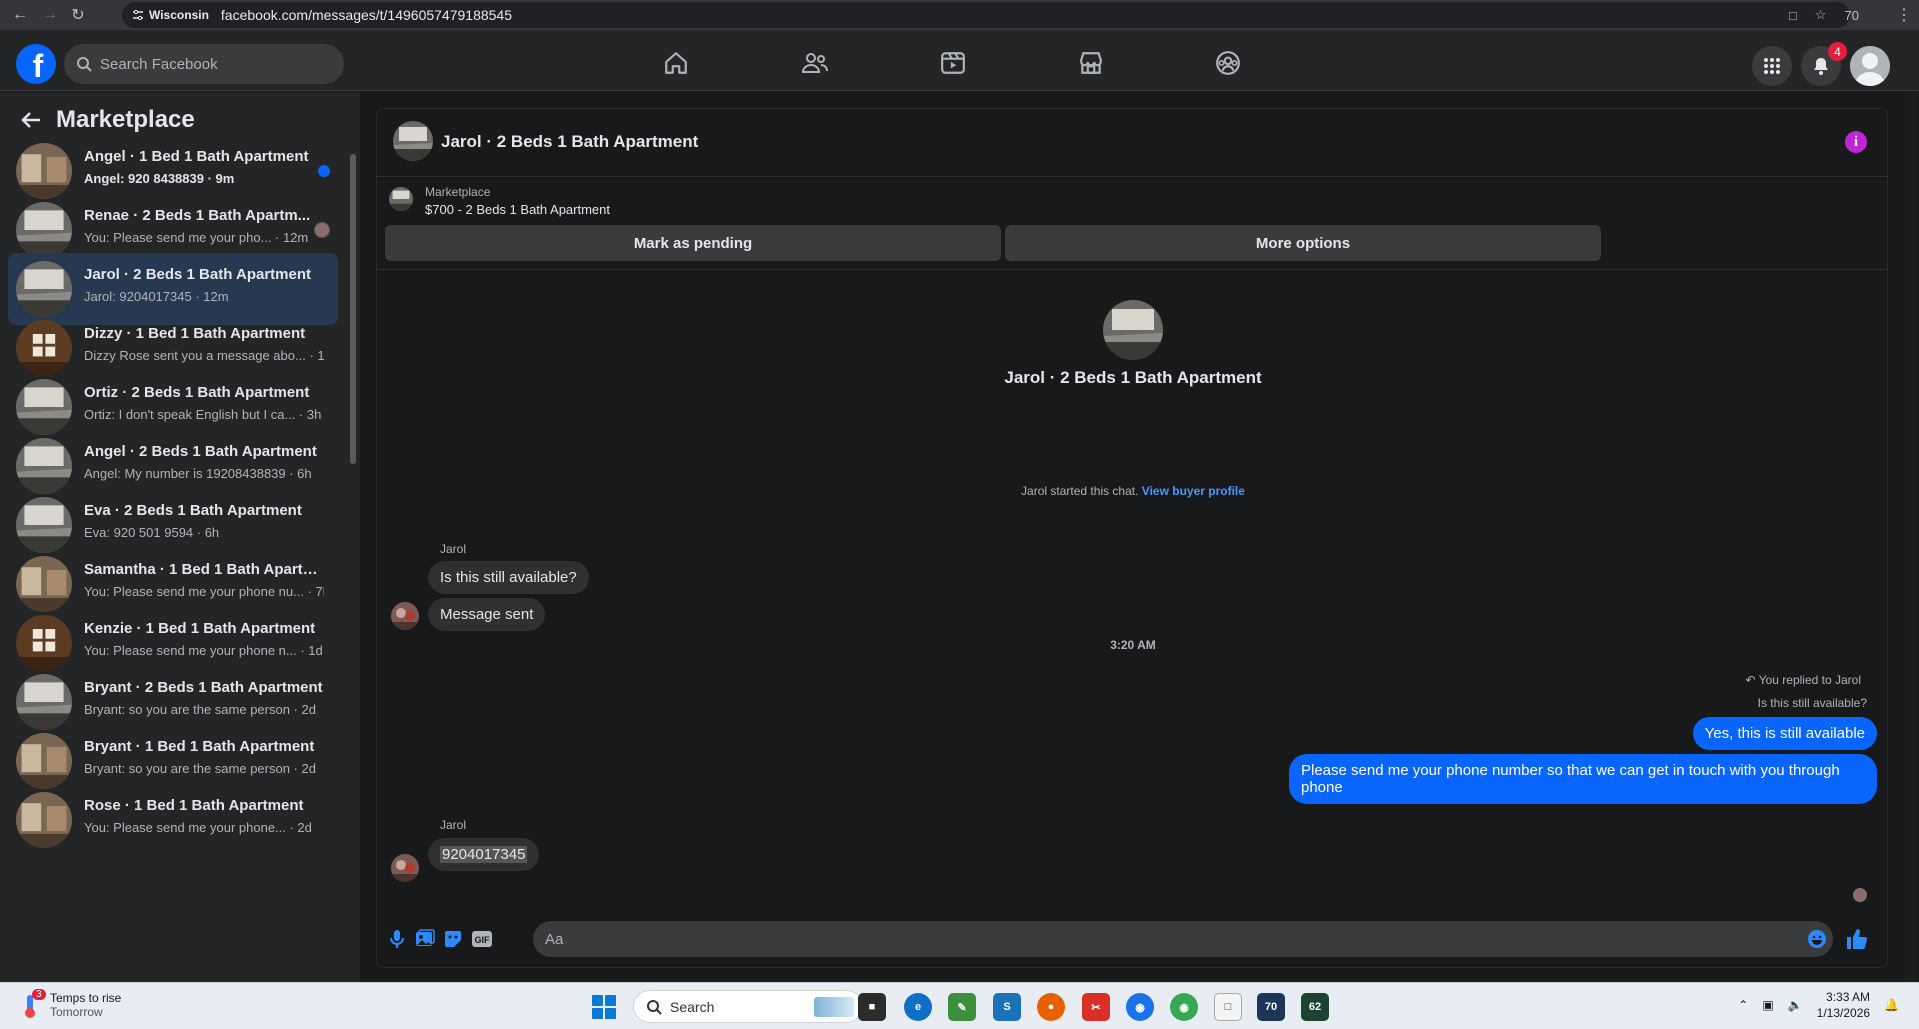  Describe the element at coordinates (1096, 1007) in the screenshot. I see `snipping-tool-icon: ✂` at that location.